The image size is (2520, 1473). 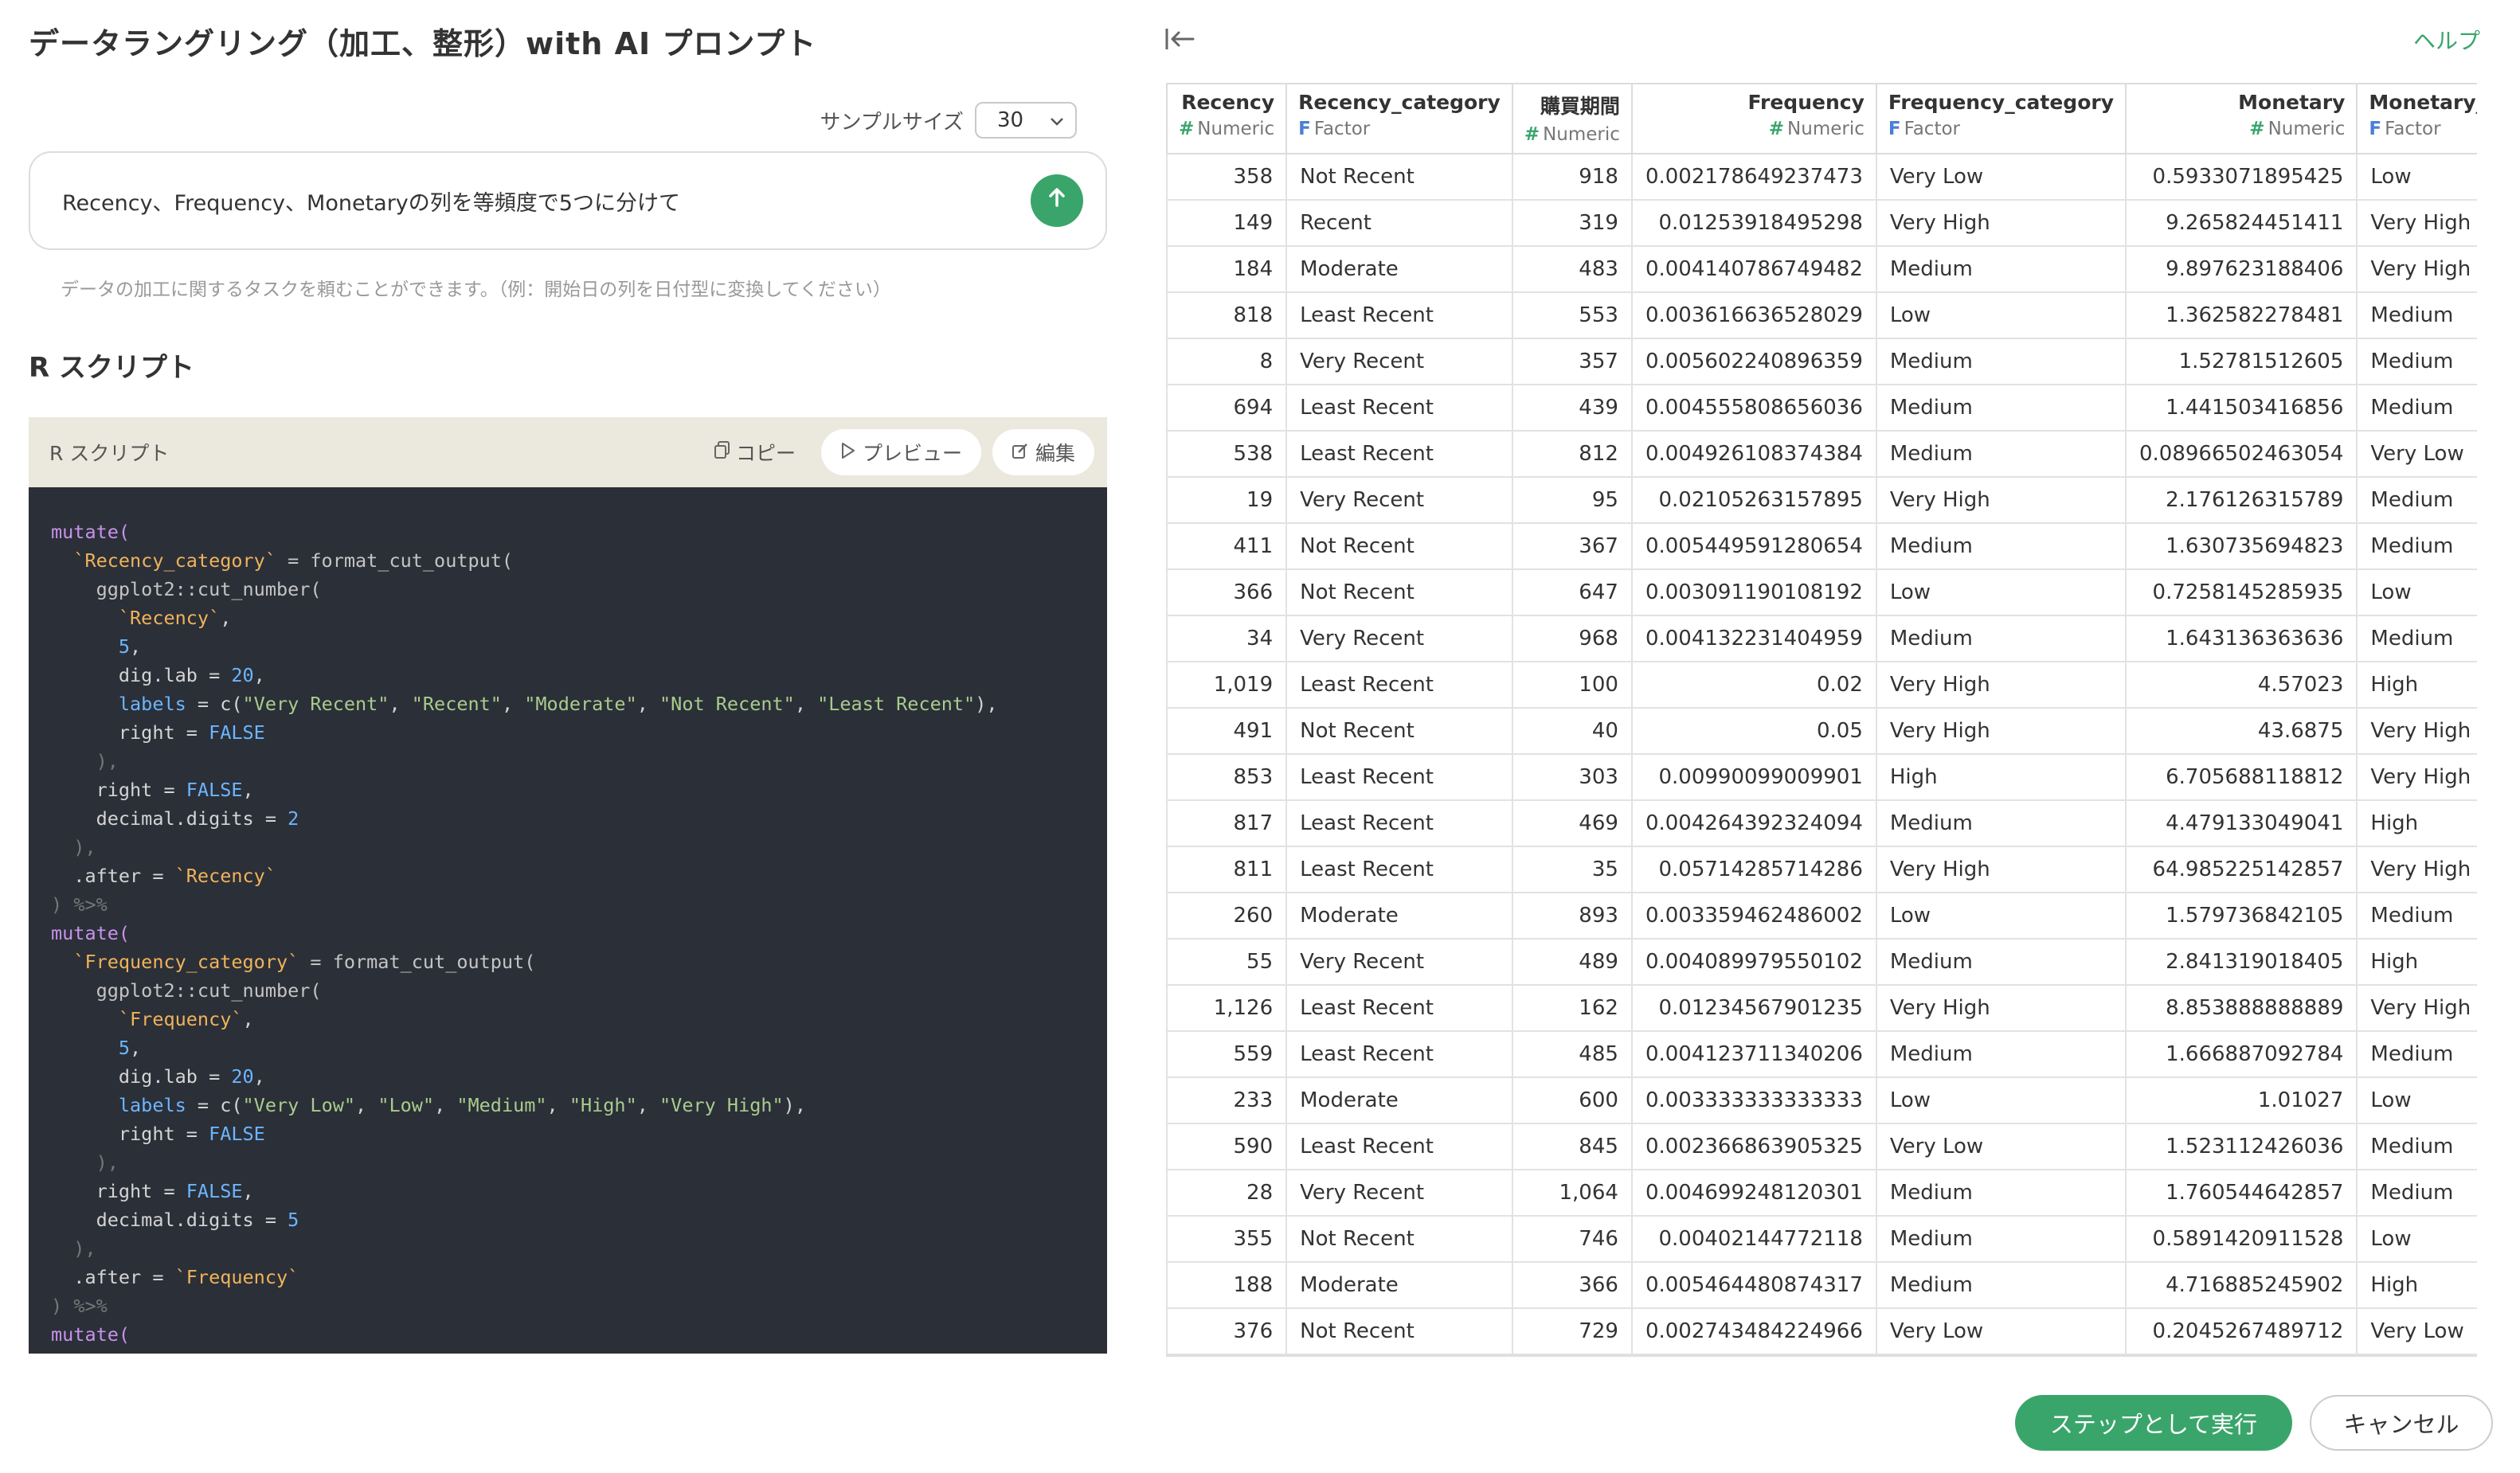 I want to click on copy-button: コピー, so click(x=754, y=452).